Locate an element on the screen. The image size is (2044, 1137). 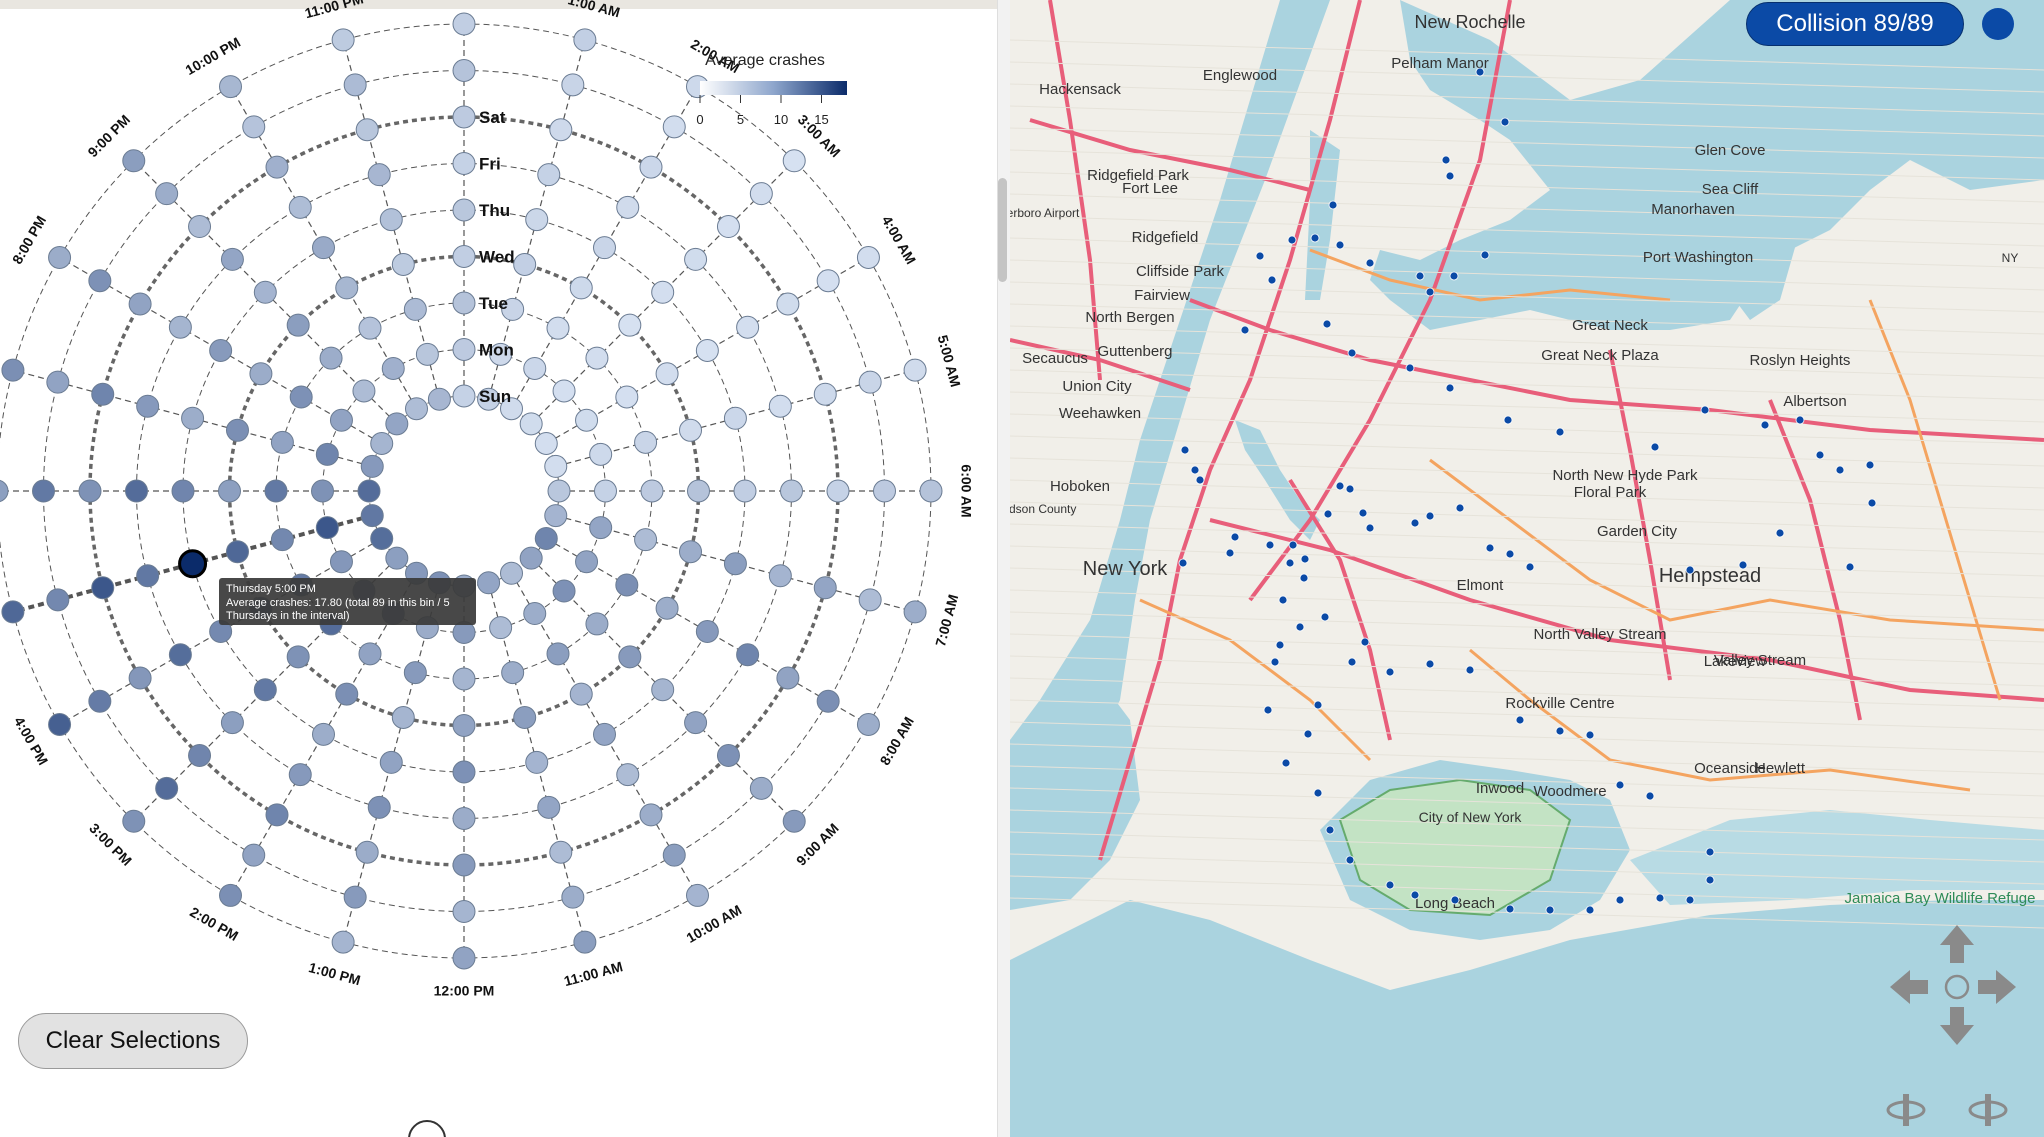
rotate-right-icon is located at coordinates (1988, 1110).